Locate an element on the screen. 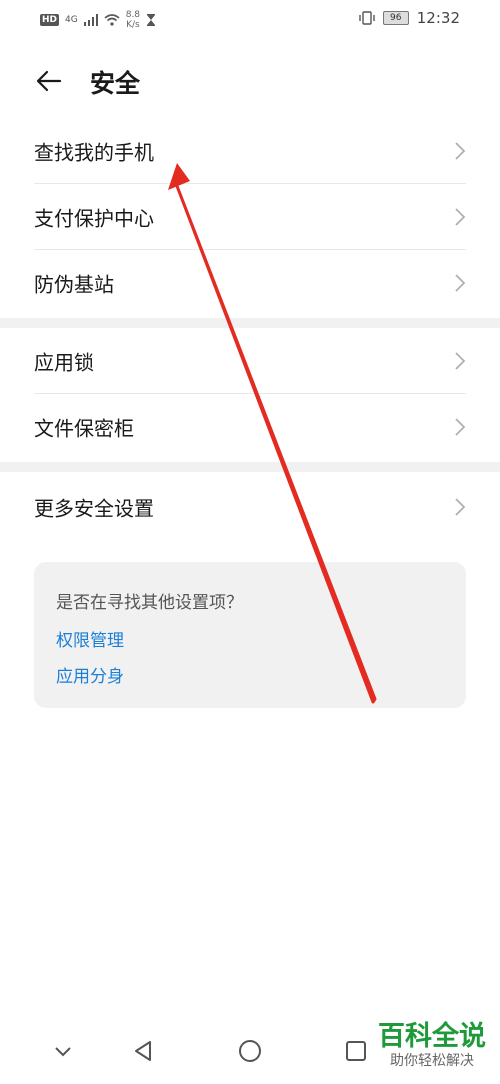  hourglass-icon is located at coordinates (151, 20).